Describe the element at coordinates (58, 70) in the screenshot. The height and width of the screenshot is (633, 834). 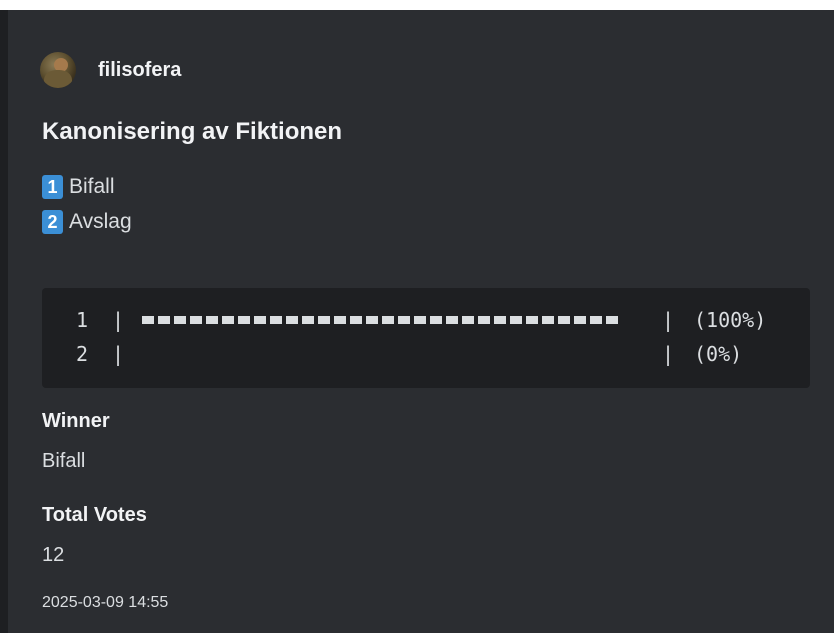
I see `avatar` at that location.